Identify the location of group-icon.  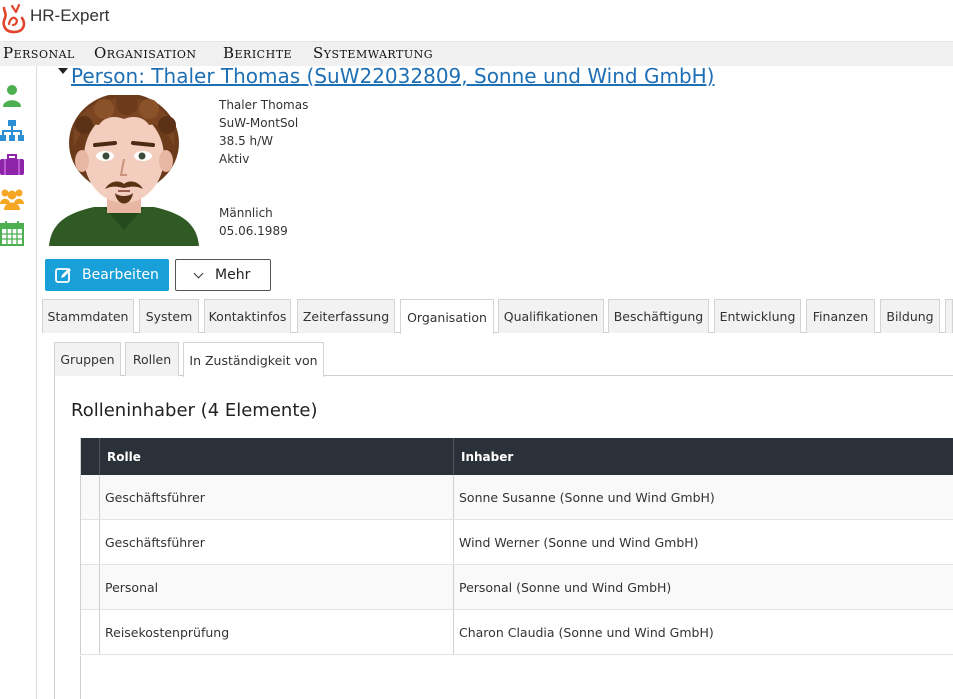
(13, 199).